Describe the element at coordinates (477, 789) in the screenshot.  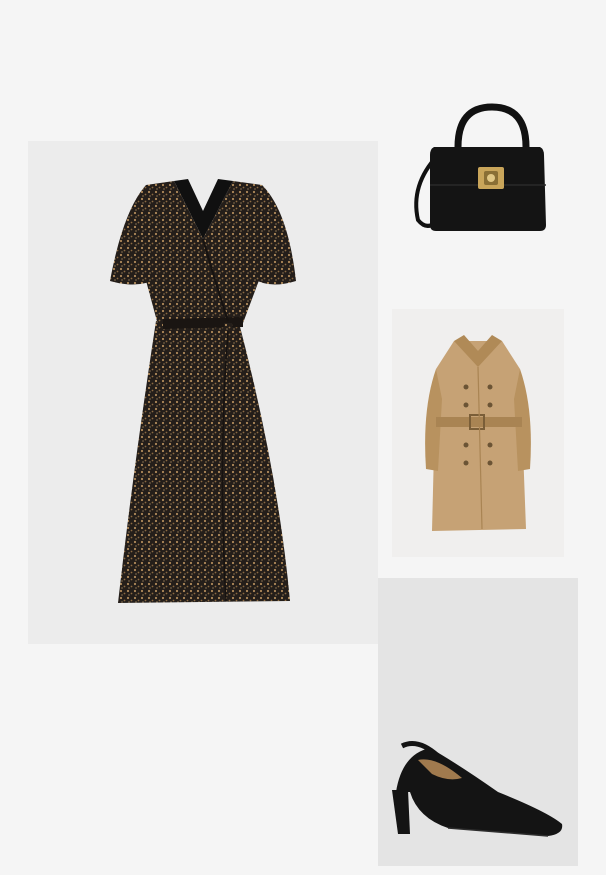
I see `shoe-image` at that location.